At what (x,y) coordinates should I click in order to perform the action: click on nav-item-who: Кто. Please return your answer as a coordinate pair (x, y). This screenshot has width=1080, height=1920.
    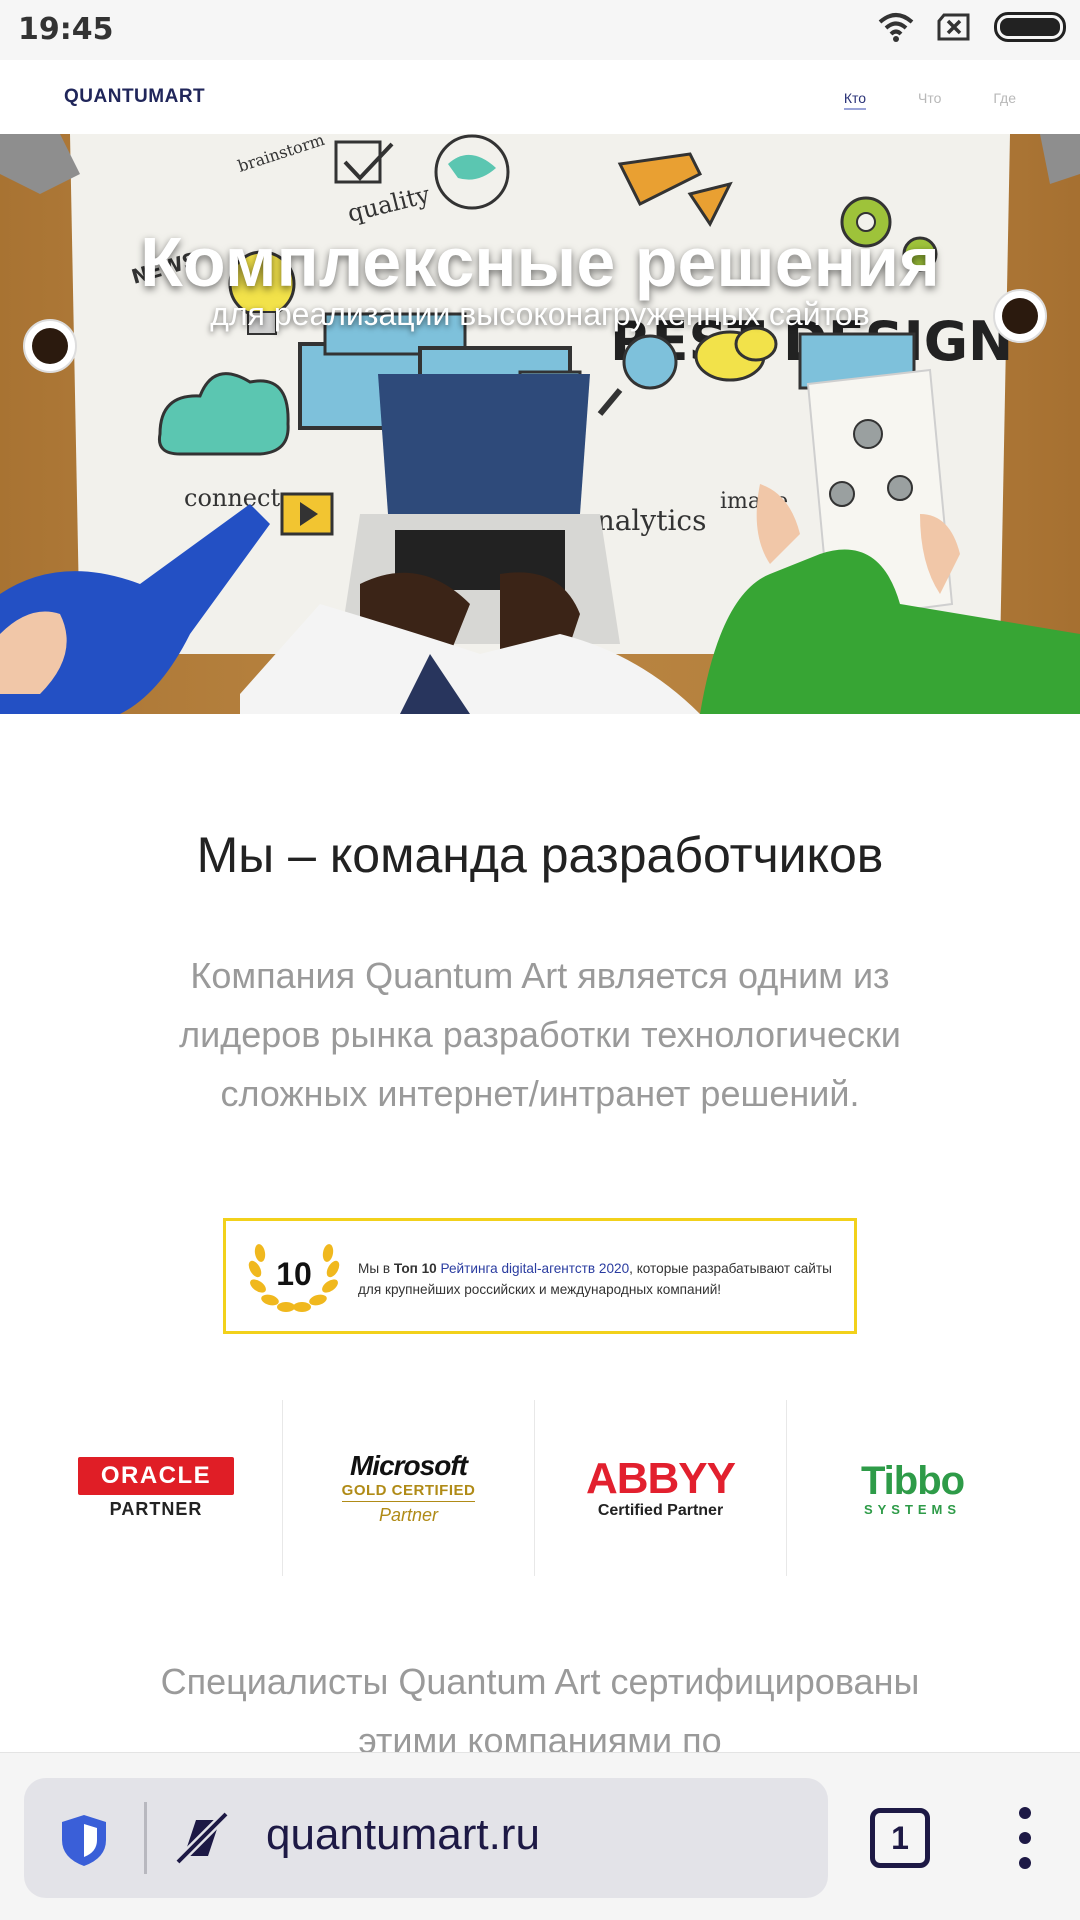
    Looking at the image, I should click on (855, 100).